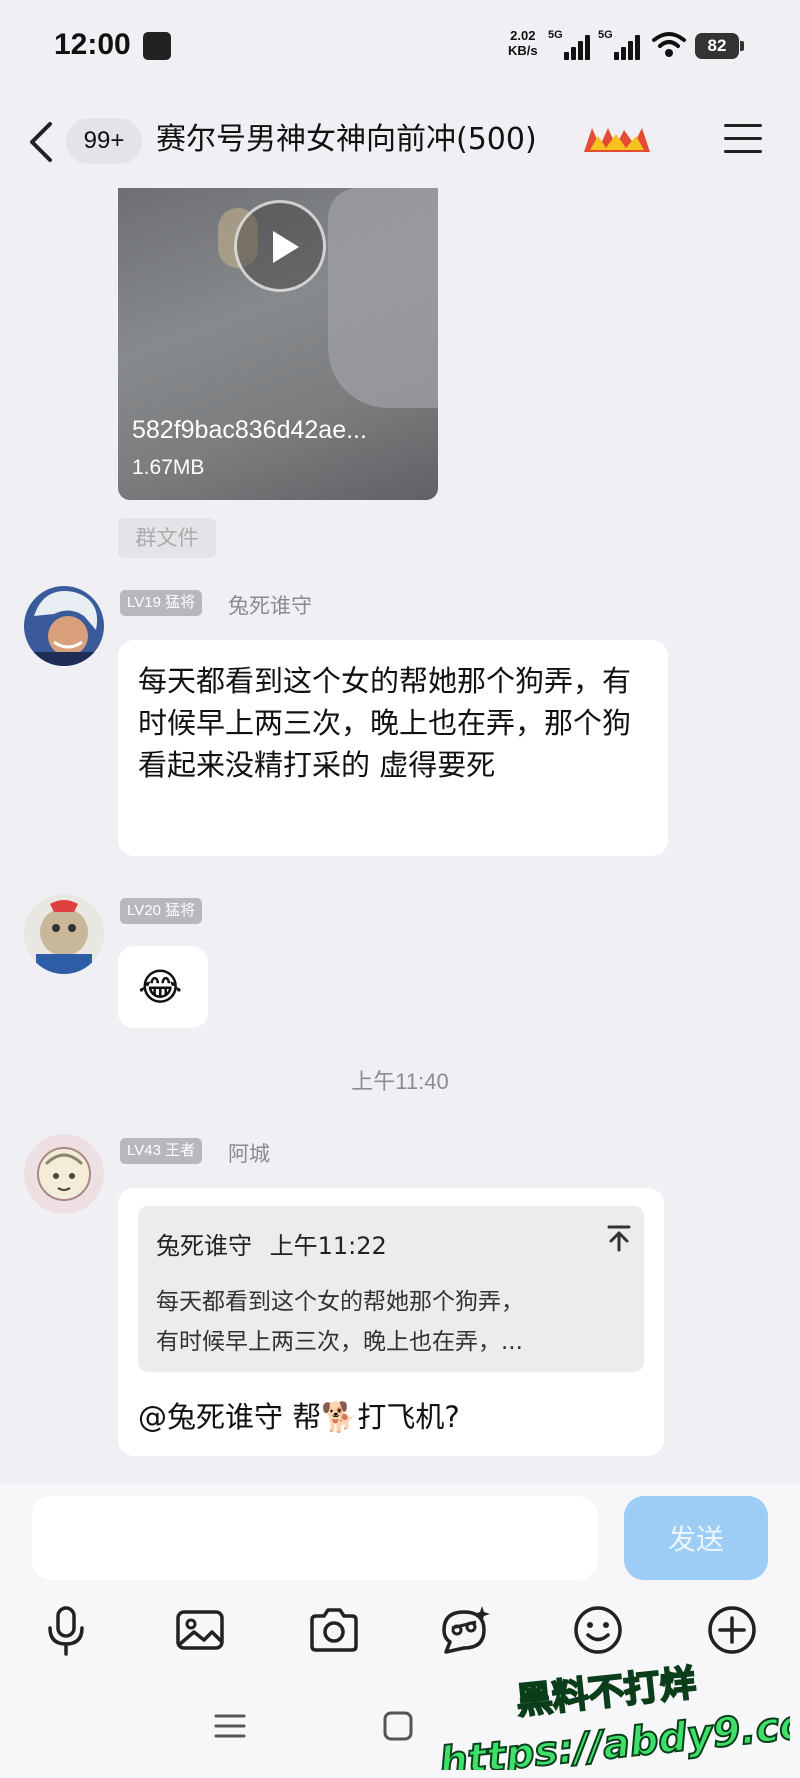  Describe the element at coordinates (464, 1630) in the screenshot. I see `sticker-icon` at that location.